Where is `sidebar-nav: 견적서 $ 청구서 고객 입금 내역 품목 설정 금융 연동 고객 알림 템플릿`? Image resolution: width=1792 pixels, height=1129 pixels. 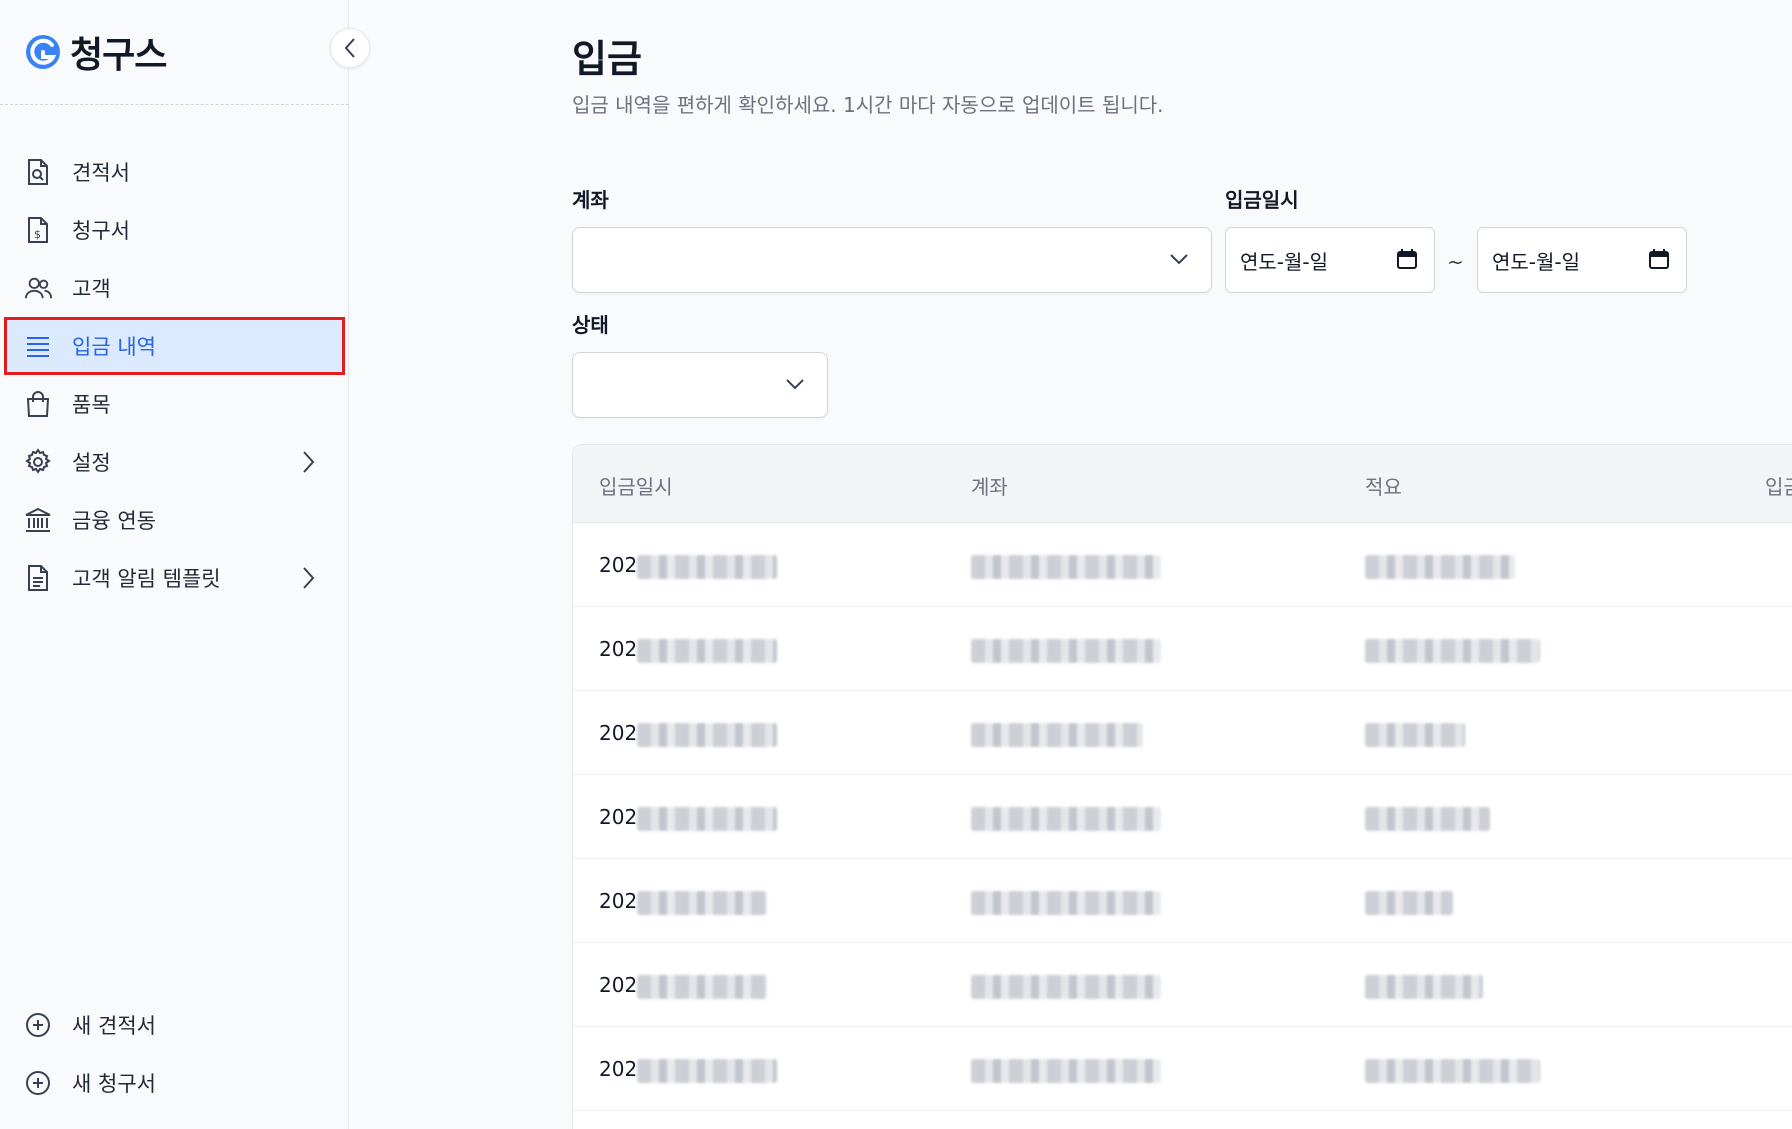
sidebar-nav: 견적서 $ 청구서 고객 입금 내역 품목 설정 금융 연동 고객 알림 템플릿 is located at coordinates (174, 375).